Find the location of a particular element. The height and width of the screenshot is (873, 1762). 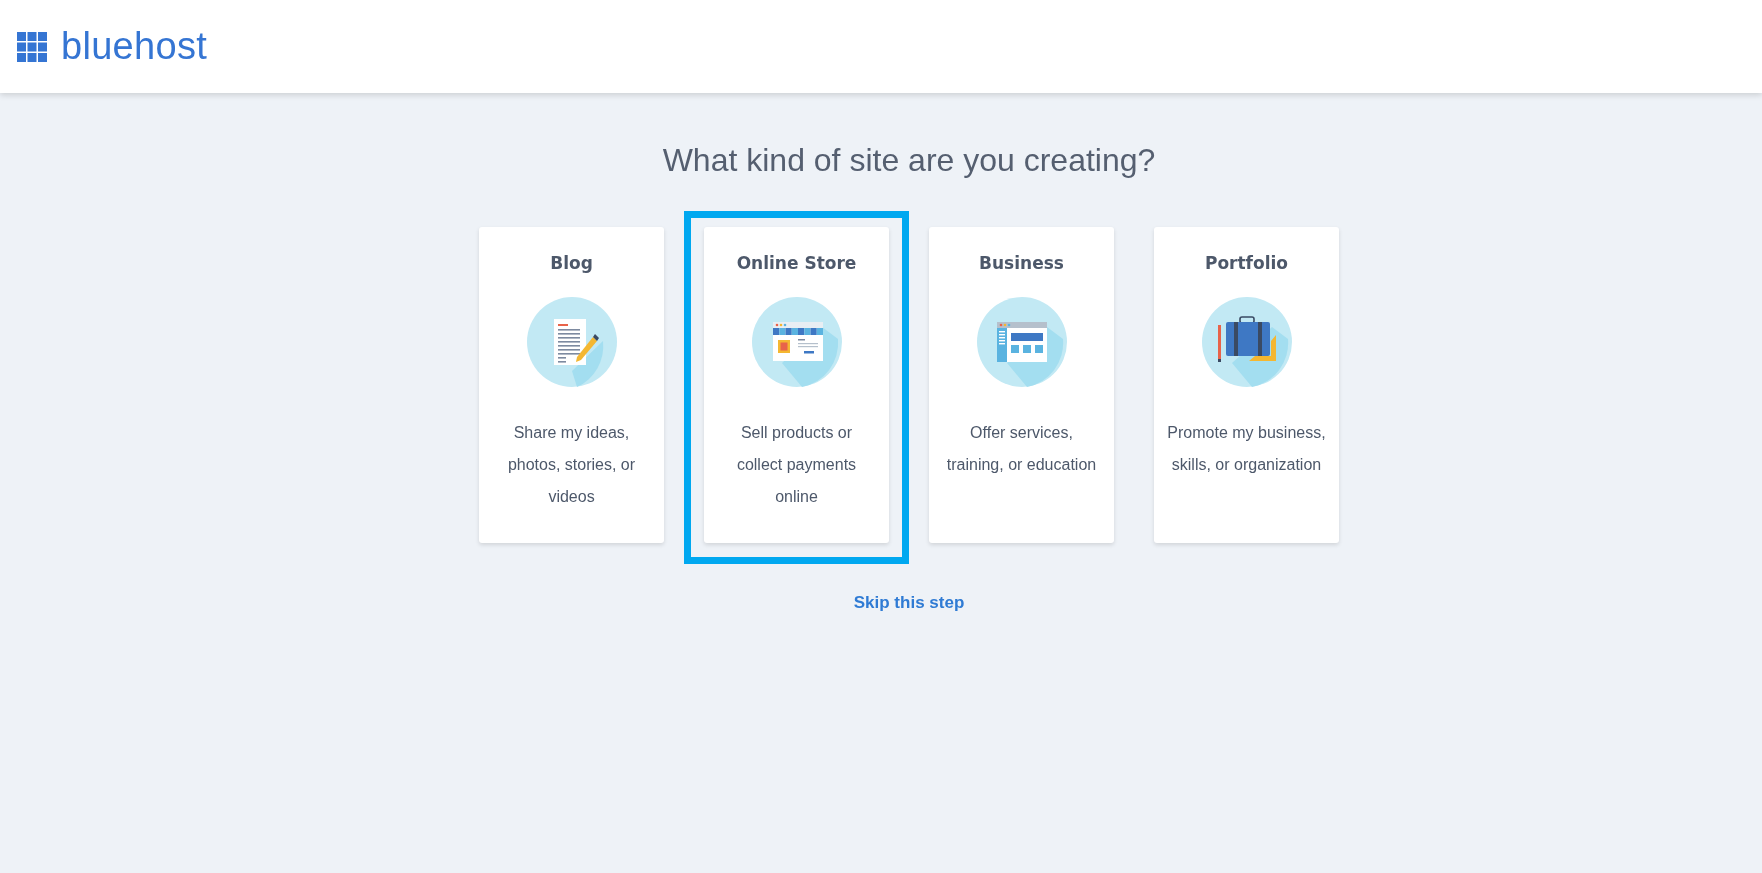

document-pencil-icon is located at coordinates (571, 342).